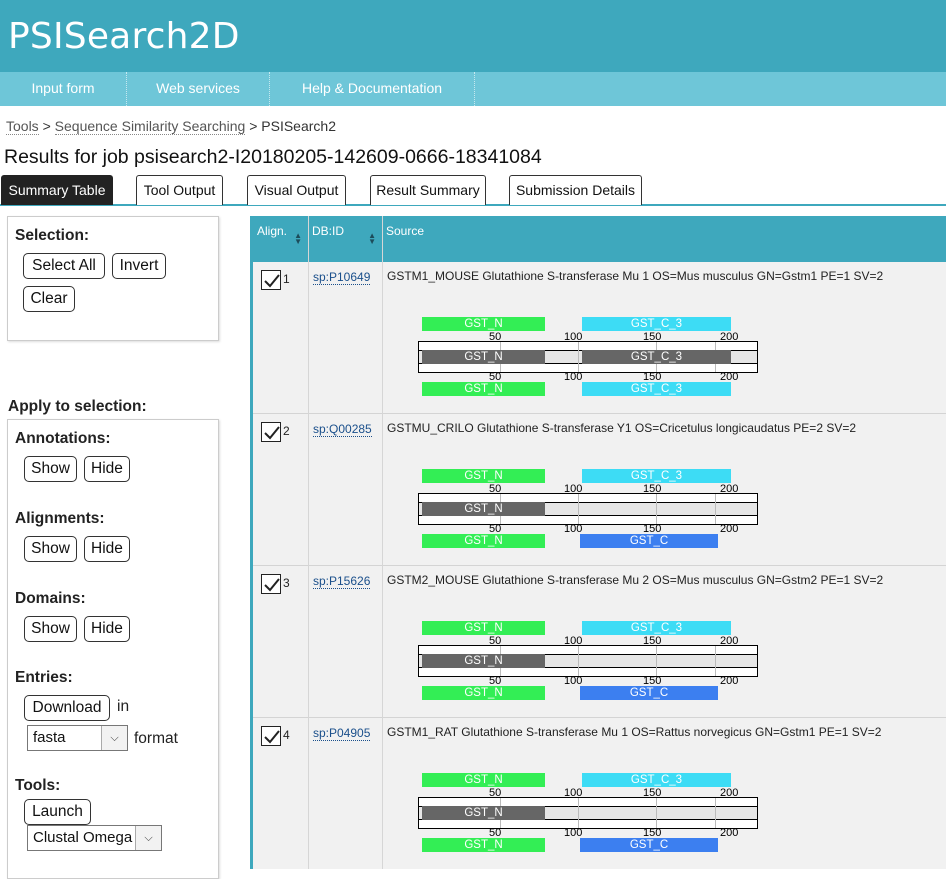 Image resolution: width=946 pixels, height=879 pixels. Describe the element at coordinates (44, 677) in the screenshot. I see `entries-heading: Entries:` at that location.